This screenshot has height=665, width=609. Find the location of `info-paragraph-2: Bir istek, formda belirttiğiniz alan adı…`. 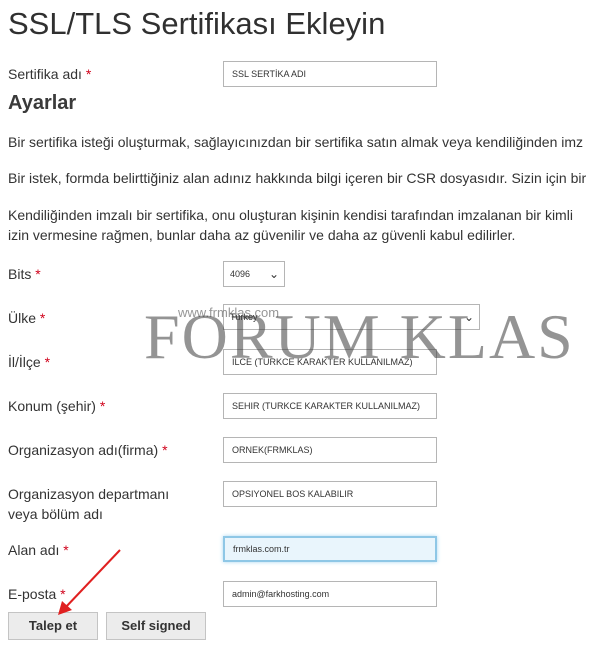

info-paragraph-2: Bir istek, formda belirttiğiniz alan adı… is located at coordinates (297, 178).